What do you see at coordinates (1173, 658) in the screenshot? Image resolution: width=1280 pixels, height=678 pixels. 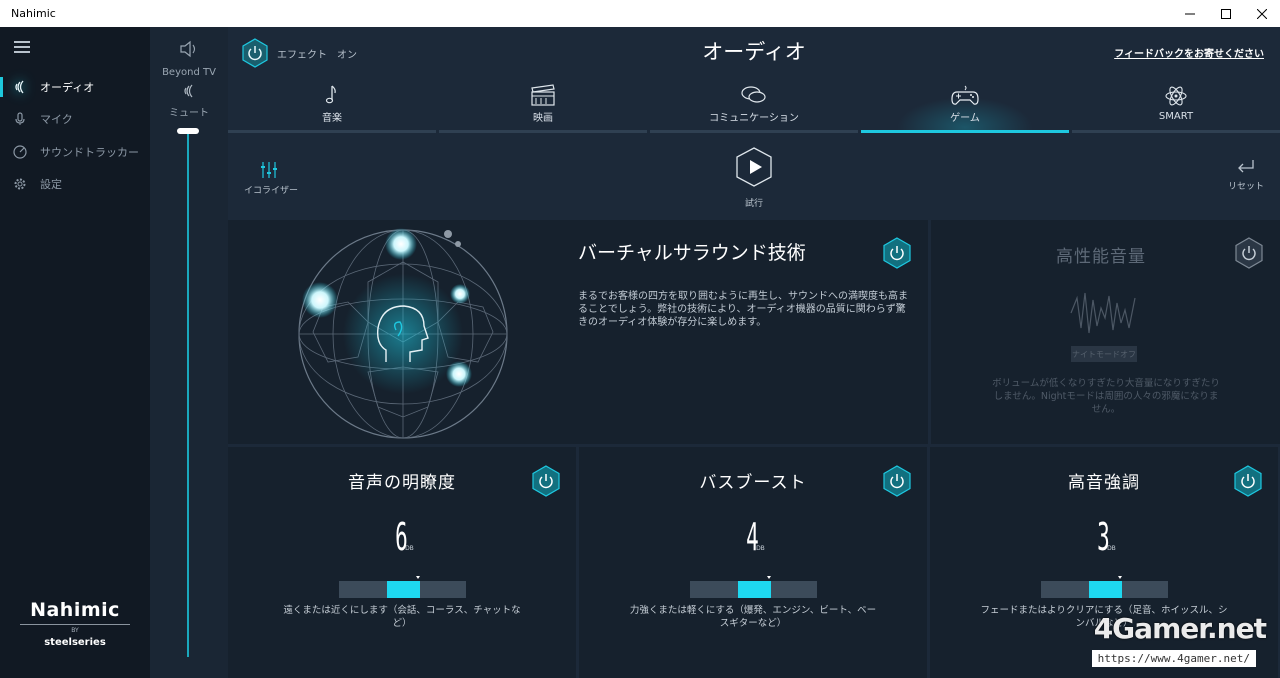 I see `watermark-url: https://www.4gamer.net/` at bounding box center [1173, 658].